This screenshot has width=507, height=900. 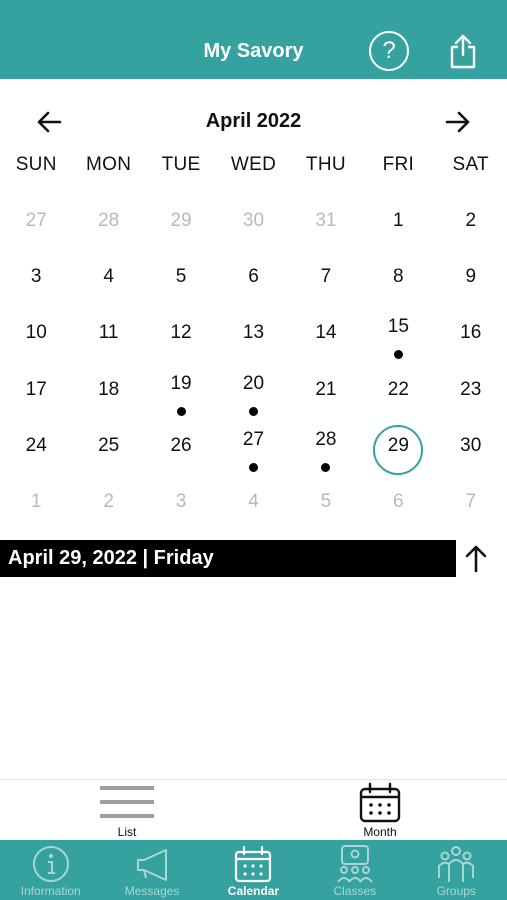 I want to click on weekday-label: TUE, so click(x=181, y=164).